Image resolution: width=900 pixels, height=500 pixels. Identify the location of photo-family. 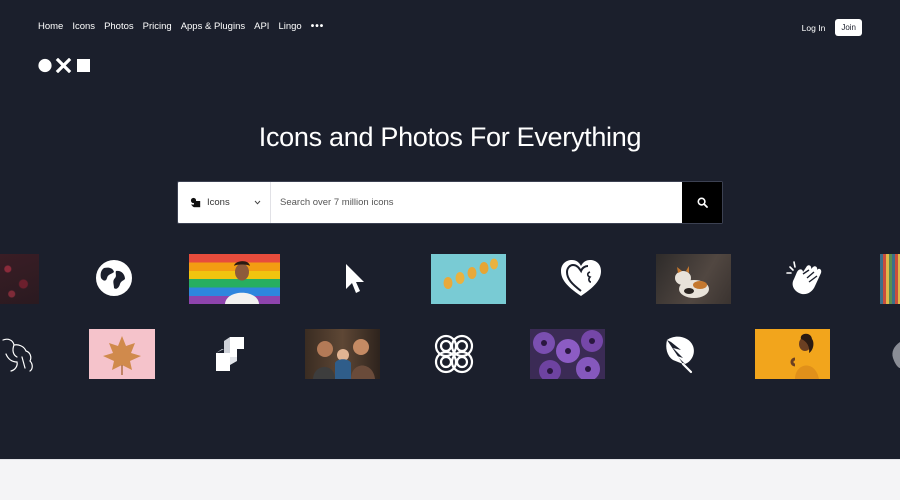
(342, 354).